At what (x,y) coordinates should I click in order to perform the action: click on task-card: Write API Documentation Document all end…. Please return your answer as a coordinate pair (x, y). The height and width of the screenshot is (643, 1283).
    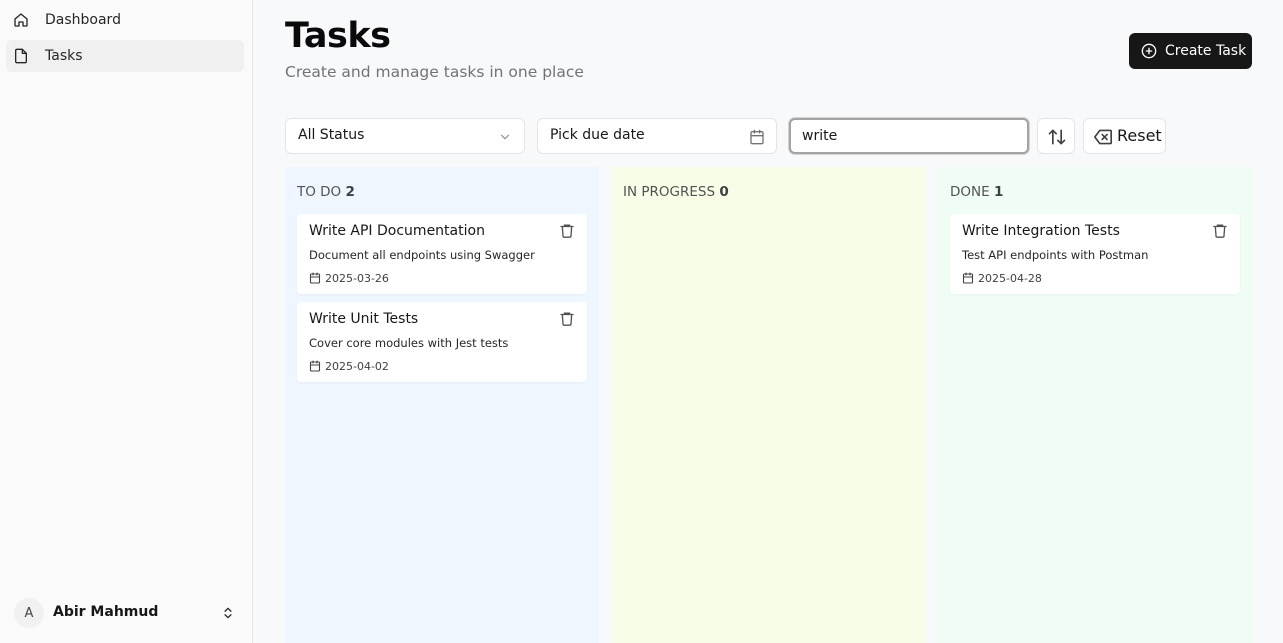
    Looking at the image, I should click on (442, 254).